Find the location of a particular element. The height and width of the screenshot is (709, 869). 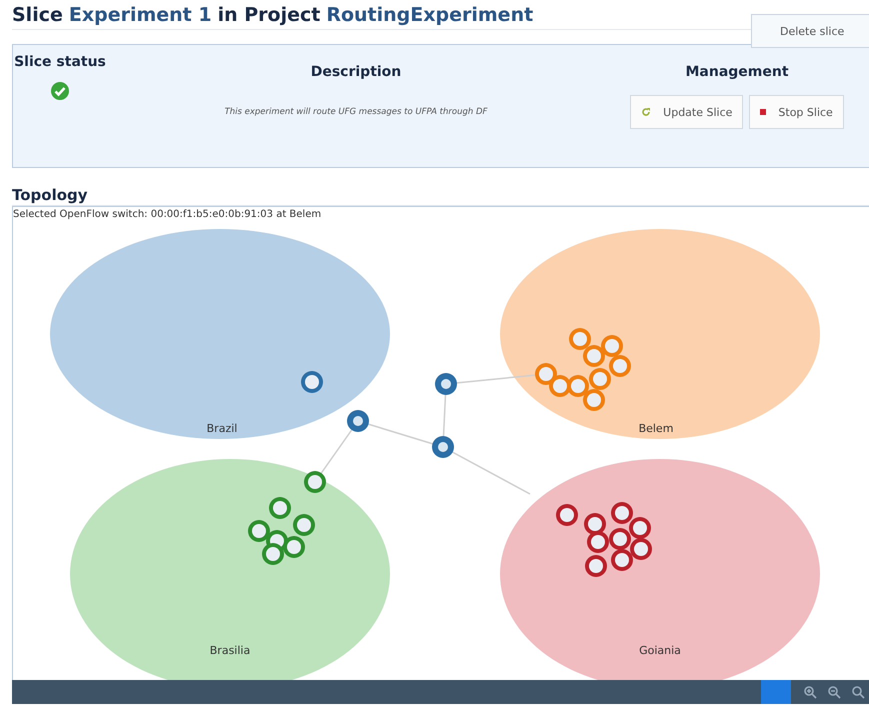

column-header: Slice status is located at coordinates (60, 62).